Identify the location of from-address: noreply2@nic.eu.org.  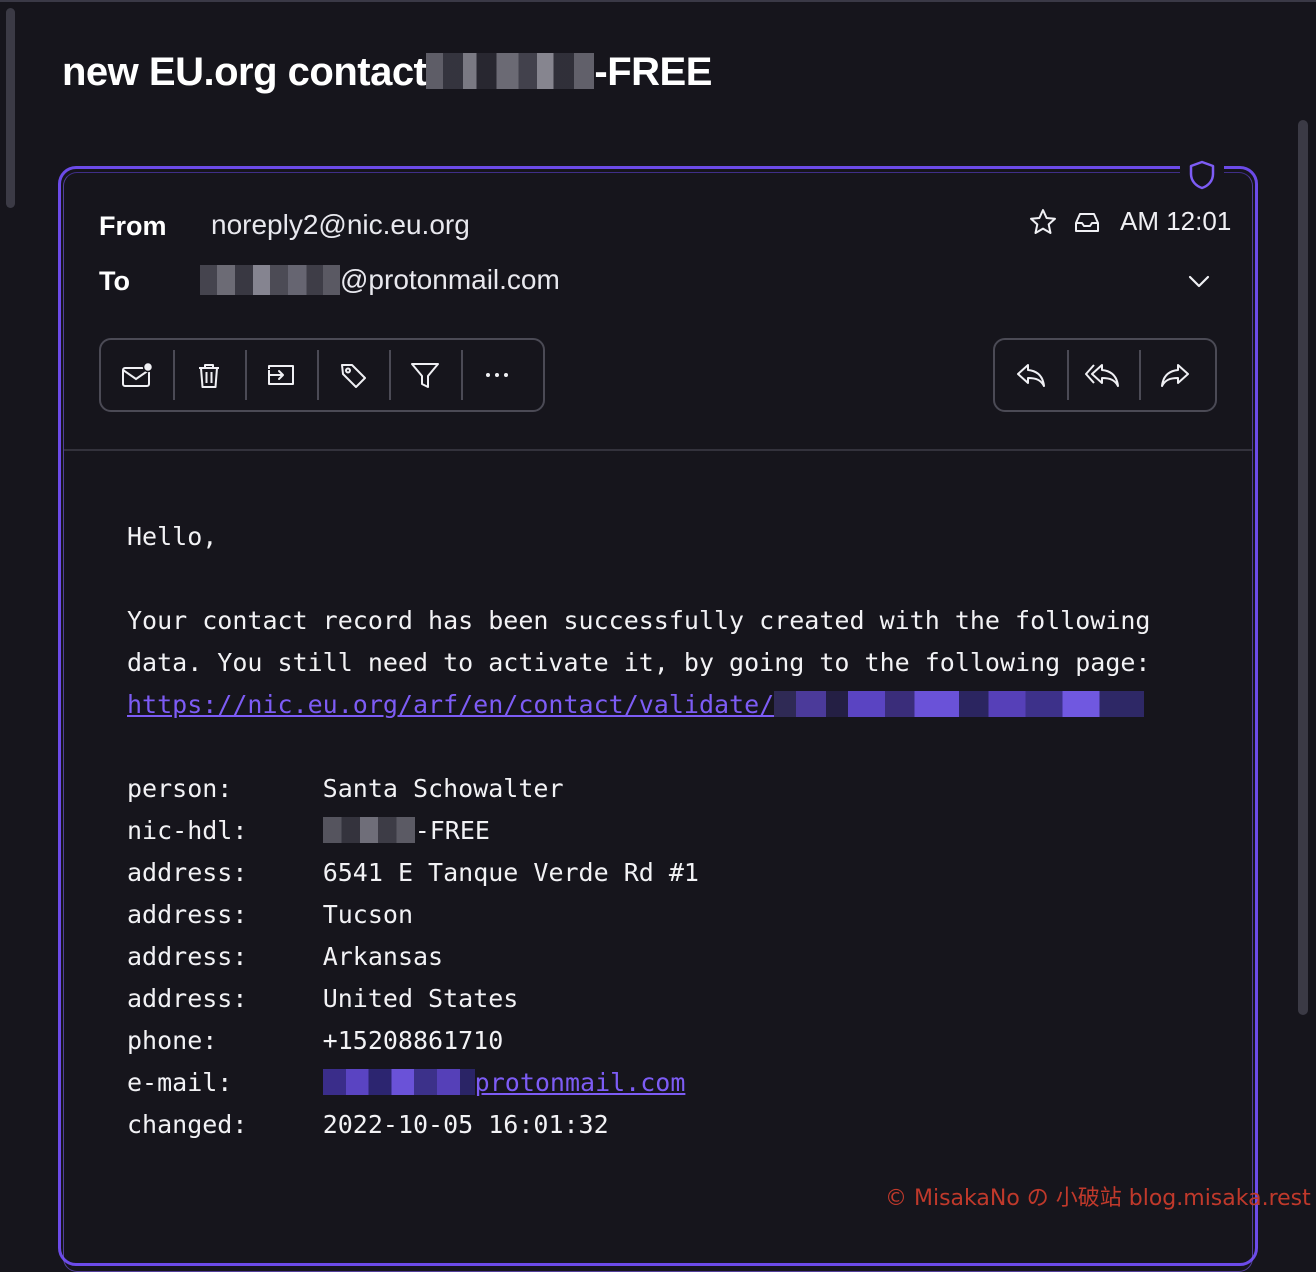
(340, 225).